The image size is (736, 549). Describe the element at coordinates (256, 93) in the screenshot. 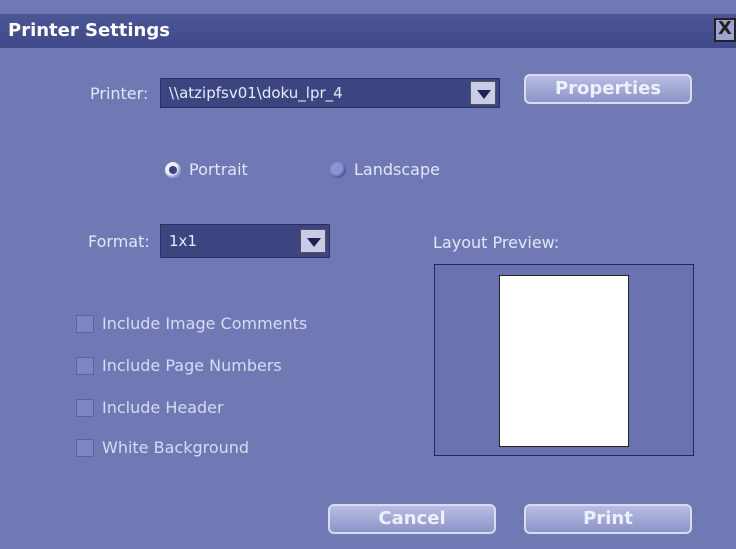

I see `printer-select-value: \\atzipfsv01\doku_lpr_4` at that location.